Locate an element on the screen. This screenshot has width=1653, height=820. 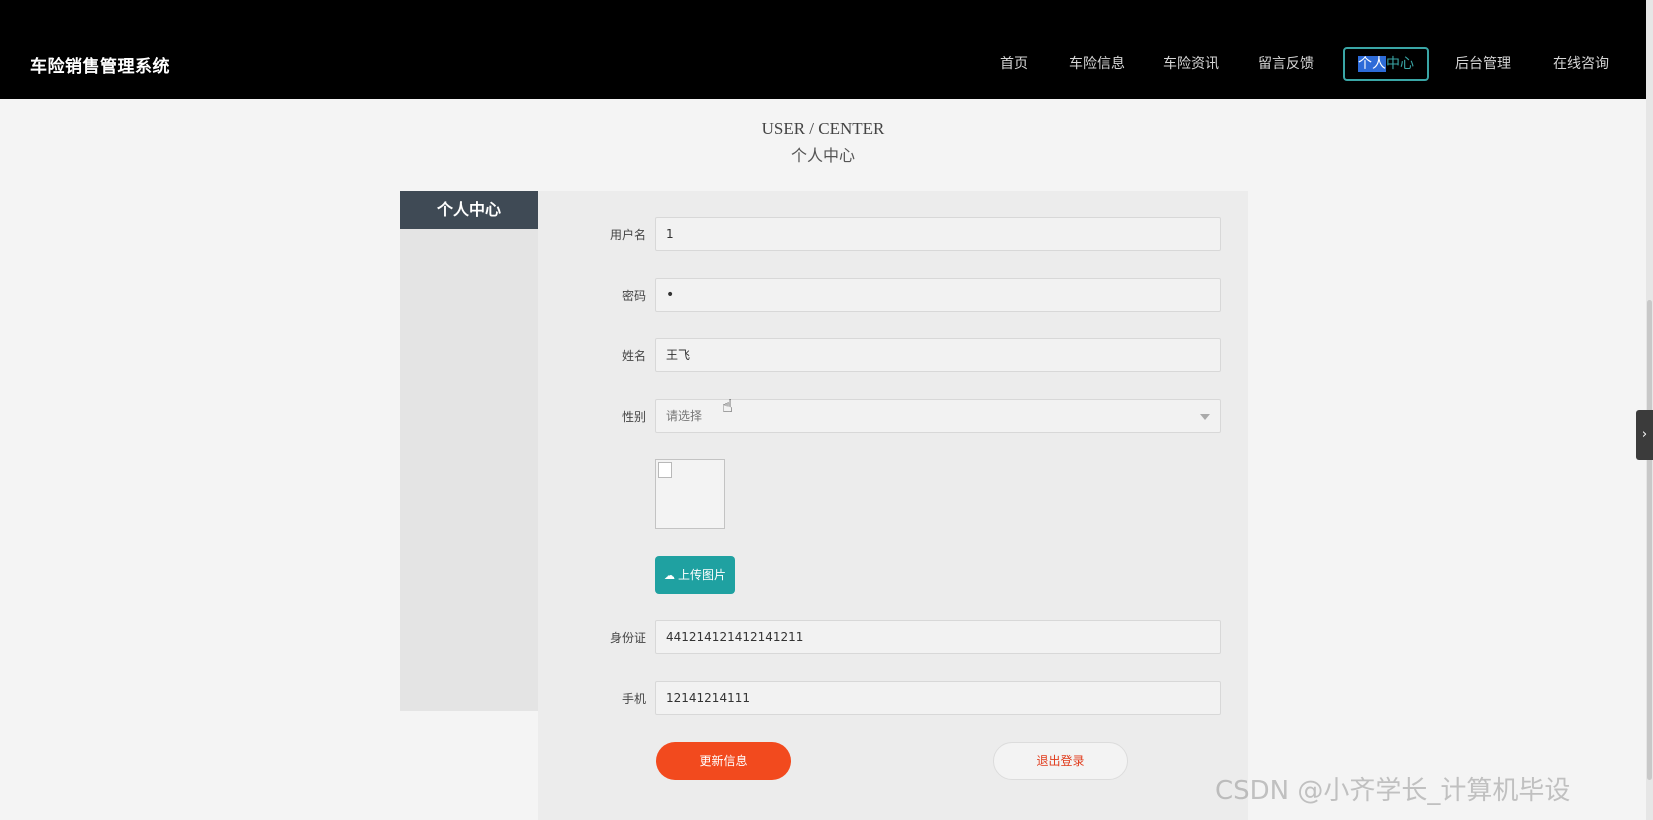
name-row: 姓名 王飞 is located at coordinates (893, 356).